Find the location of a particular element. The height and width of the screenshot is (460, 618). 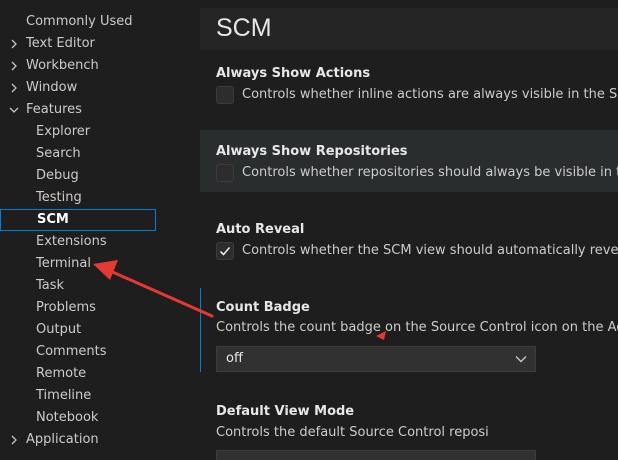

tree-item-comments: Comments is located at coordinates (78, 352).